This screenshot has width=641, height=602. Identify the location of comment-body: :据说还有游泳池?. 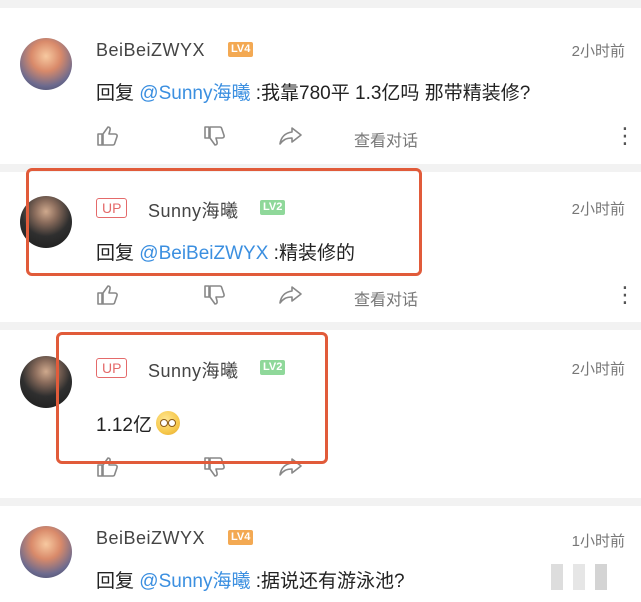
(327, 581).